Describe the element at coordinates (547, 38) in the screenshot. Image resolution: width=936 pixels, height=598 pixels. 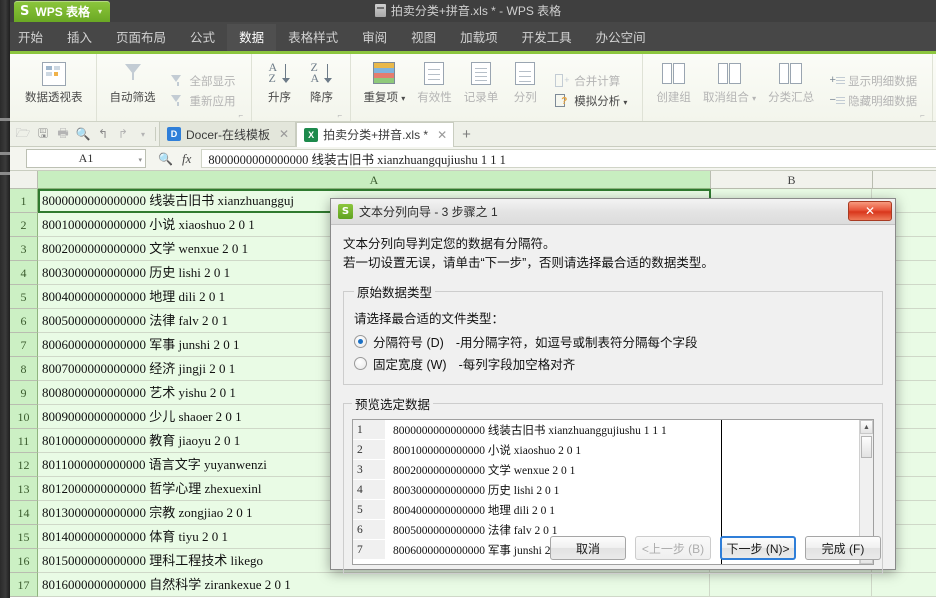
I see `ribbon-tab-9: 开发工具` at that location.